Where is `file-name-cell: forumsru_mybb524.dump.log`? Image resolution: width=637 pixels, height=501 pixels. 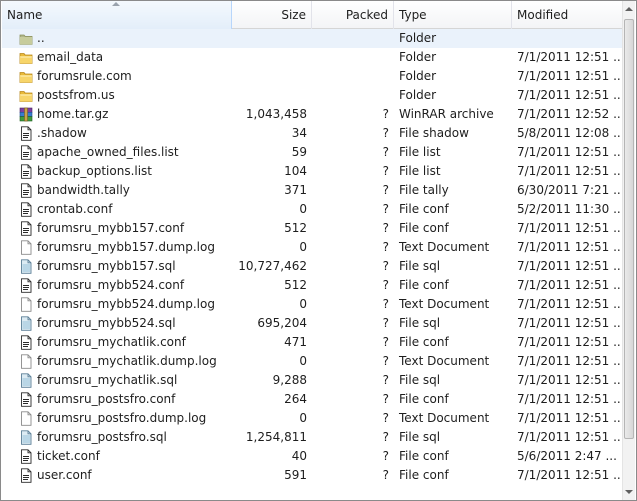 file-name-cell: forumsru_mybb524.dump.log is located at coordinates (117, 304).